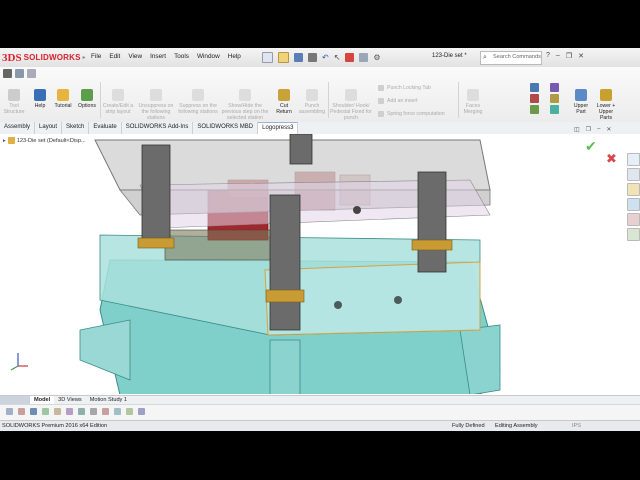 The height and width of the screenshot is (480, 640). I want to click on menu-pin-icon: ▸, so click(84, 57).